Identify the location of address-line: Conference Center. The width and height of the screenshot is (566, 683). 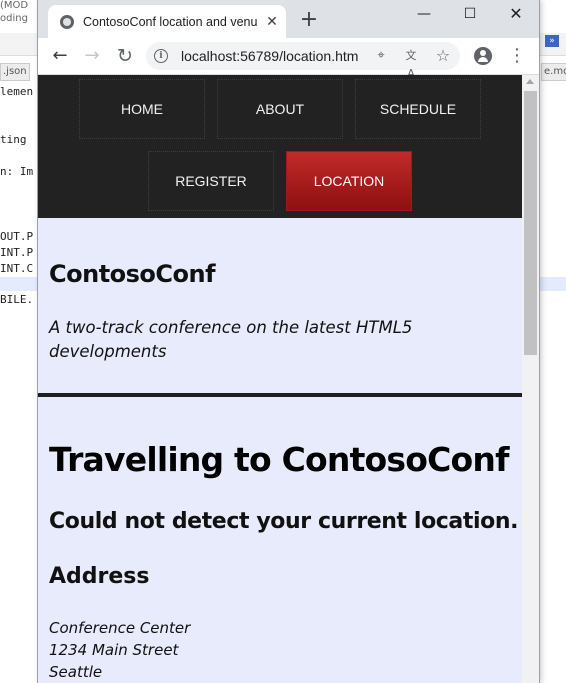
(120, 628).